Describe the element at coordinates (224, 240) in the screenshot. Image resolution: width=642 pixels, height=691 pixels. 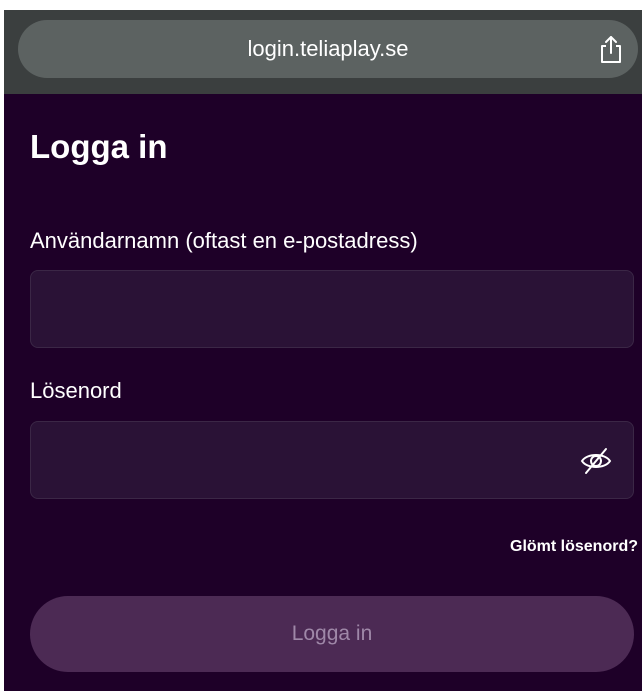
I see `username-label: Användarnamn (oftast en e-postadress)` at that location.